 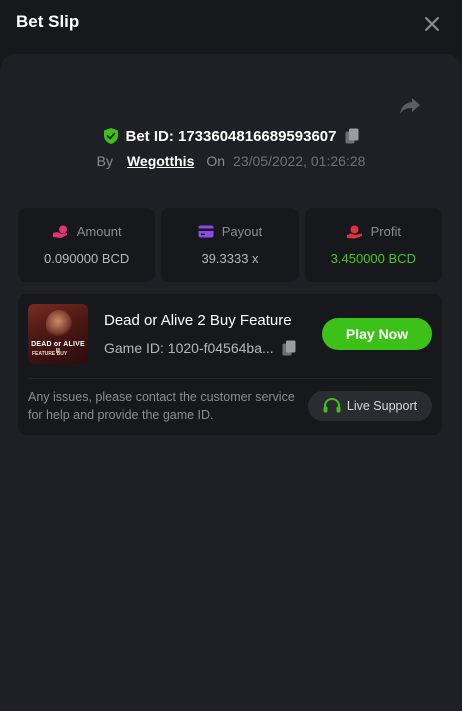 I want to click on by-label: By, so click(x=104, y=161).